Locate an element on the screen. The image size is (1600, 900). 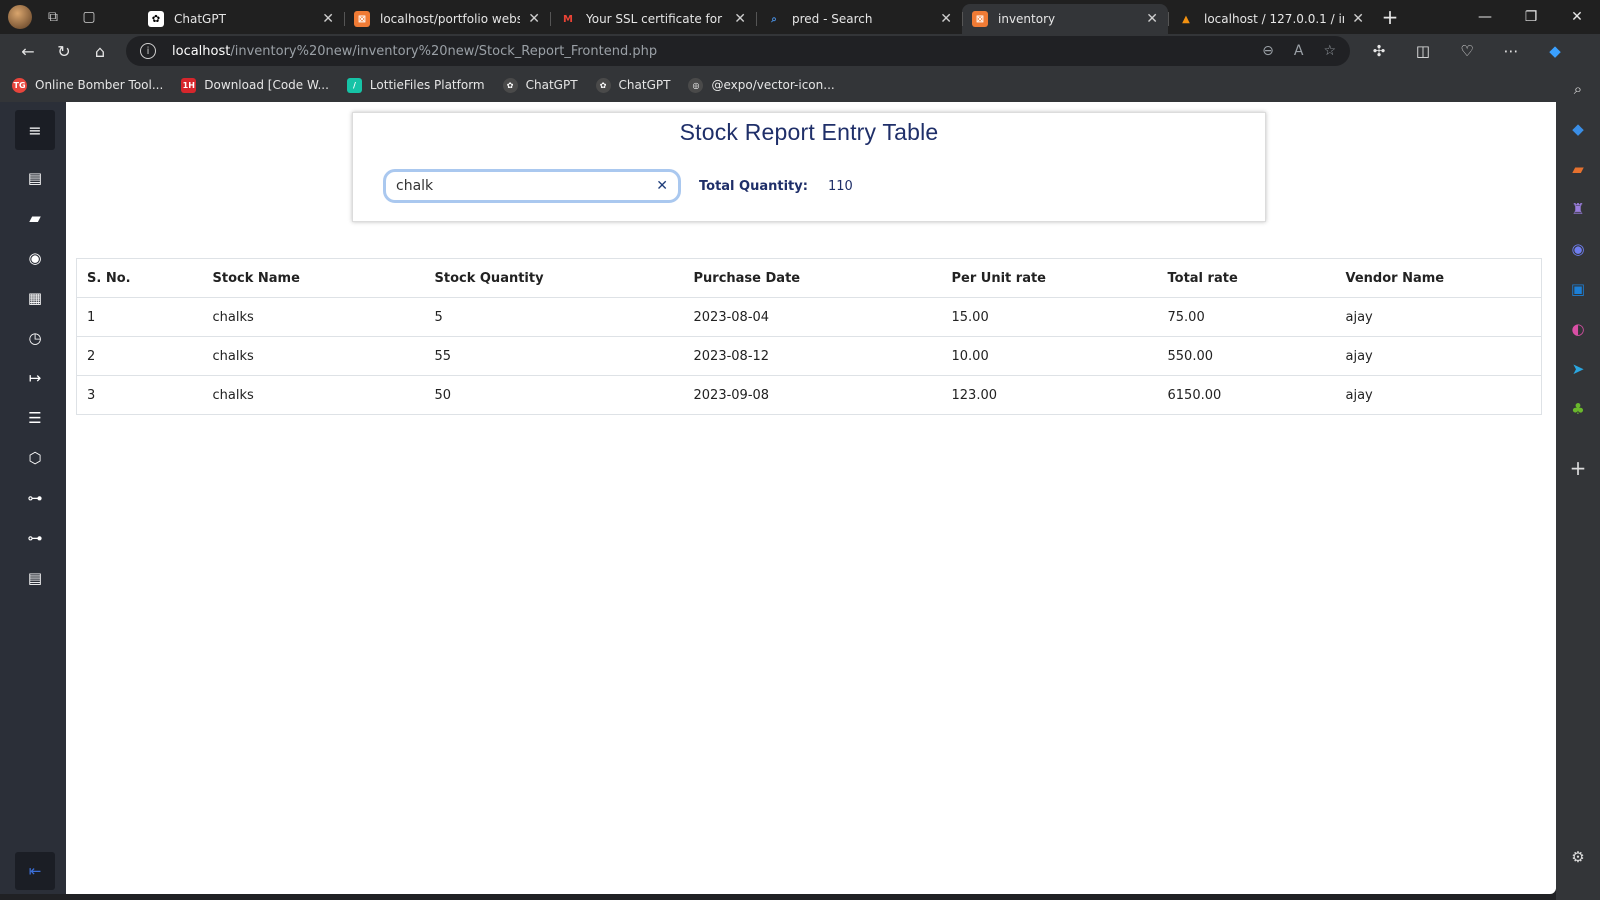
tab-phpmyadmin: ▲ localhost / 127.0.0.1 / inven ✕ is located at coordinates (1271, 19).